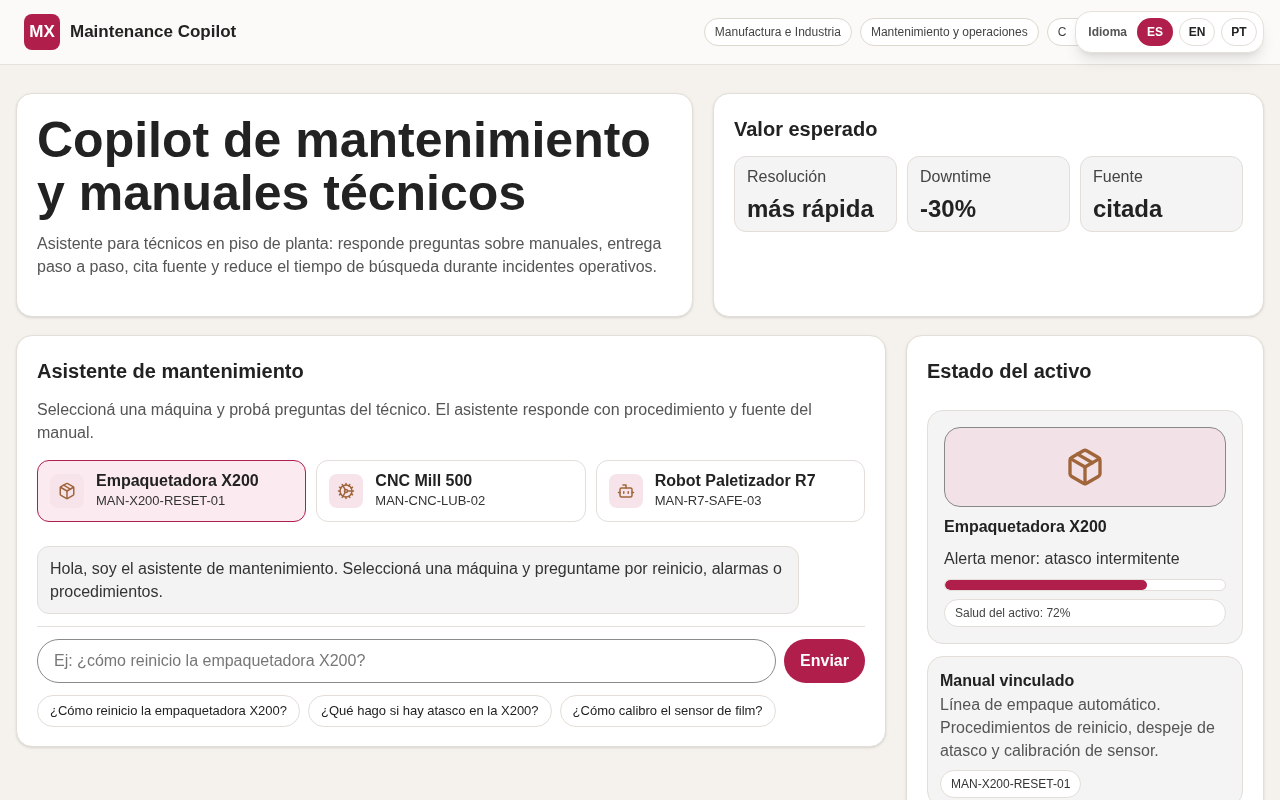 The height and width of the screenshot is (800, 1280). I want to click on send-button: Enviar, so click(824, 661).